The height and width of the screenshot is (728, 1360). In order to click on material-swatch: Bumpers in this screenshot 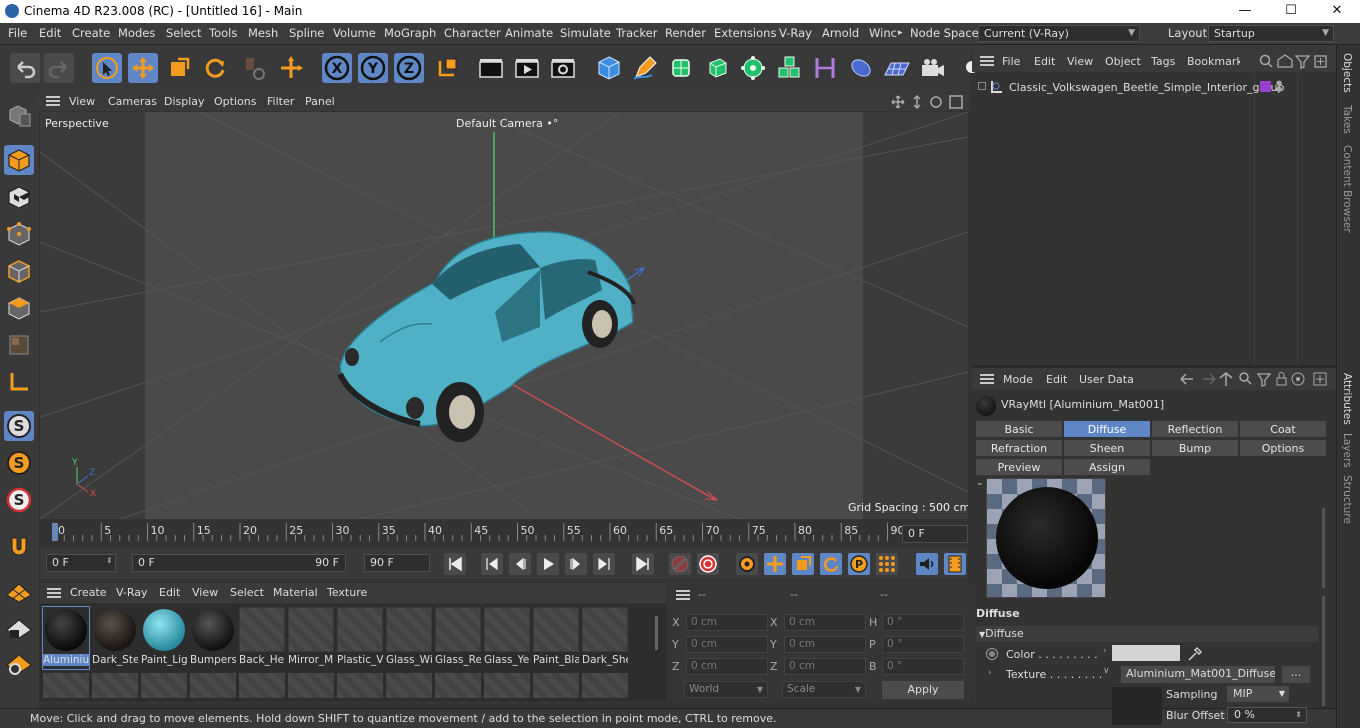, I will do `click(213, 638)`.